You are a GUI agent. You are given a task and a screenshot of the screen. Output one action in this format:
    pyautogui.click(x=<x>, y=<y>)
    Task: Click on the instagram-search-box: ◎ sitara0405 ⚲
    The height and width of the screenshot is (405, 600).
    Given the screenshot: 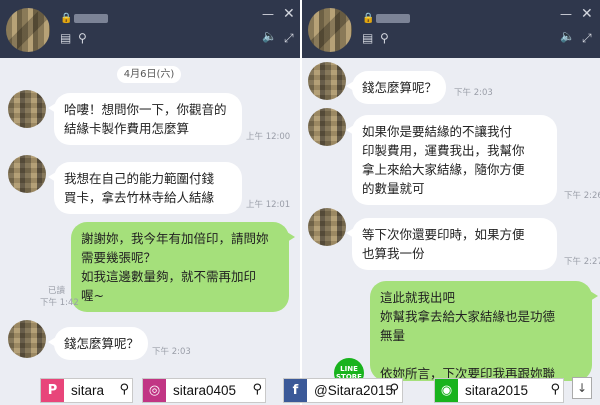 What is the action you would take?
    pyautogui.click(x=204, y=390)
    